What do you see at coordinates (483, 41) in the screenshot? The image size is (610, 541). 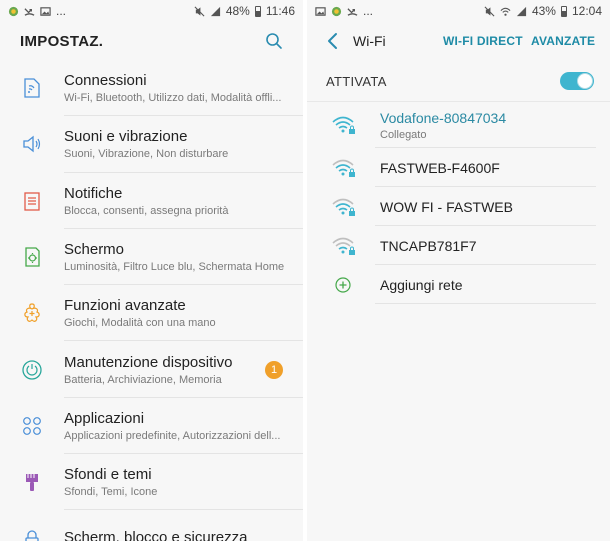 I see `wifi-direct-button: WI-FI DIRECT` at bounding box center [483, 41].